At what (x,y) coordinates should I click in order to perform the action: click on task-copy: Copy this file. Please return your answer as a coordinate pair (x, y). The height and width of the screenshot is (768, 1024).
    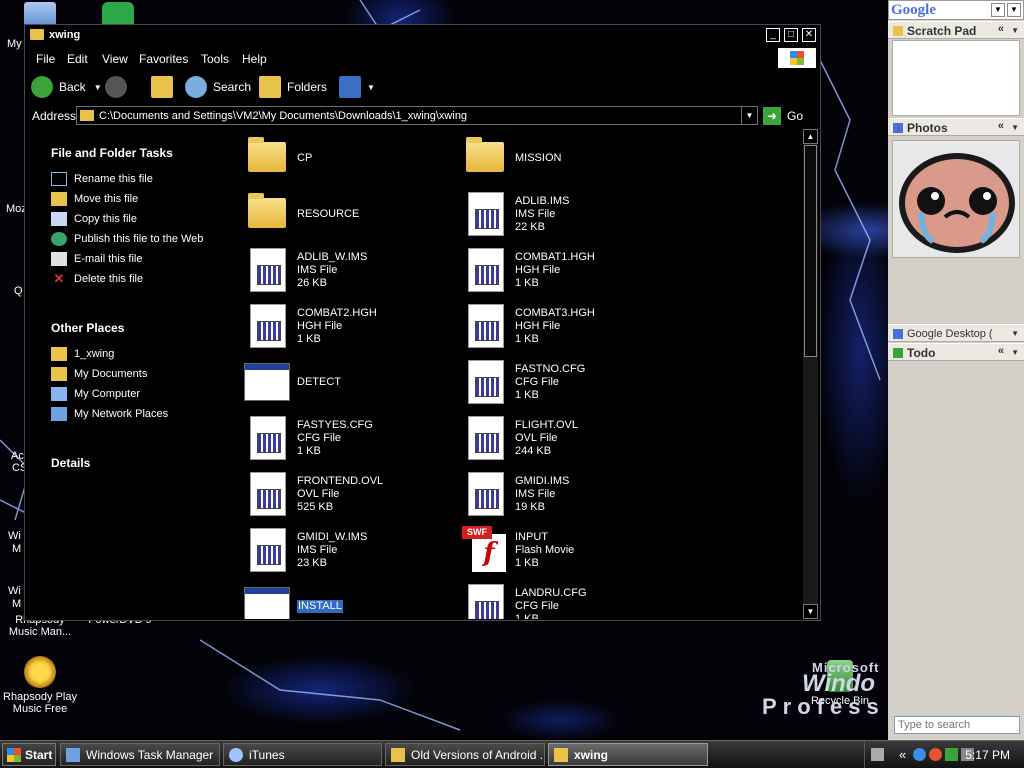
    Looking at the image, I should click on (94, 219).